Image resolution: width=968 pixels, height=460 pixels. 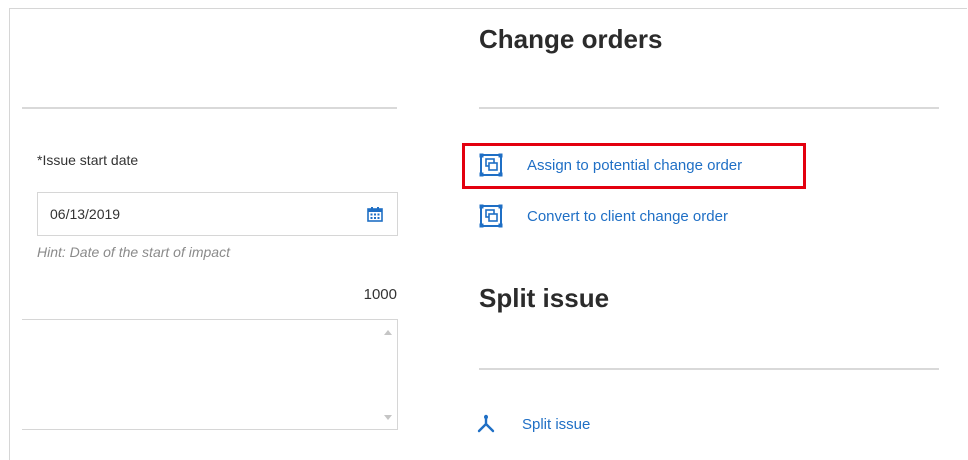 What do you see at coordinates (634, 166) in the screenshot?
I see `highlight-box` at bounding box center [634, 166].